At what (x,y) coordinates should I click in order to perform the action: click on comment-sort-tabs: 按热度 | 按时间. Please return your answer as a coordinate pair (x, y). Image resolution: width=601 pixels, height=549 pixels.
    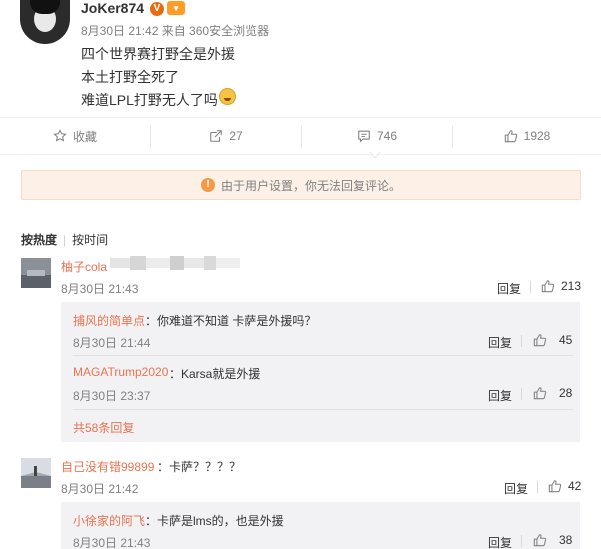
    Looking at the image, I should click on (64, 239).